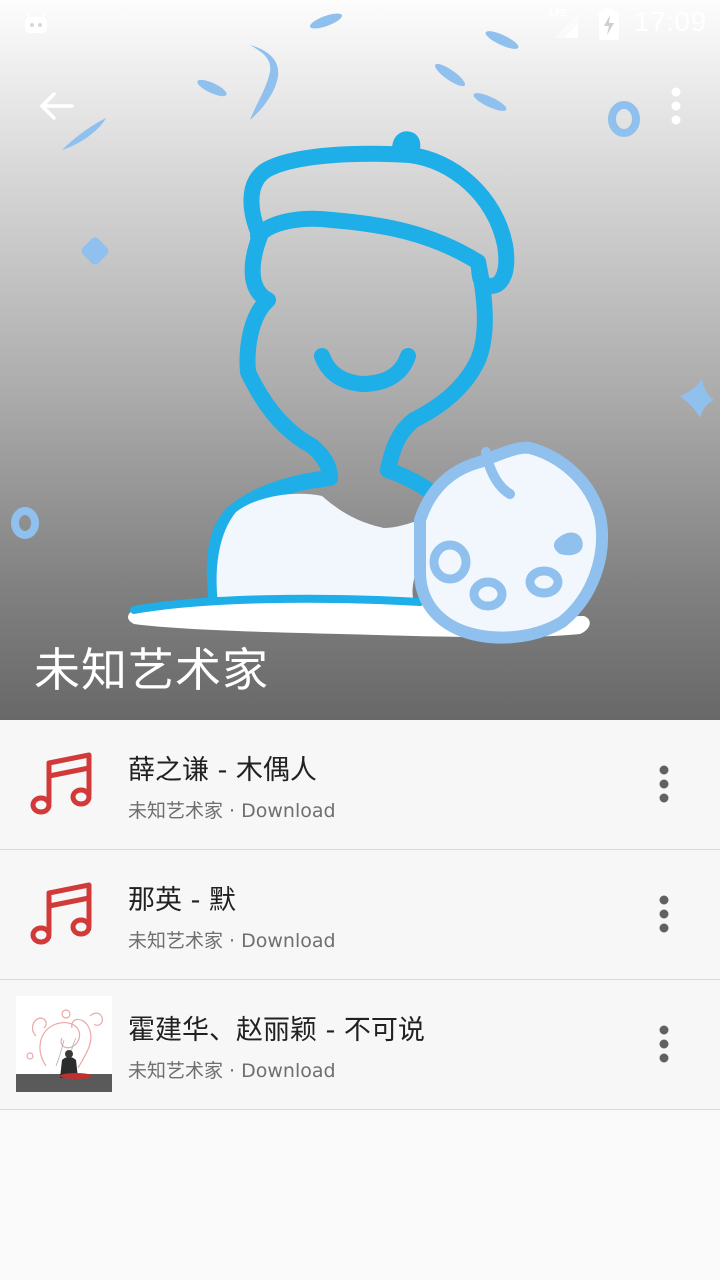 The width and height of the screenshot is (720, 1280). I want to click on back-button, so click(56, 106).